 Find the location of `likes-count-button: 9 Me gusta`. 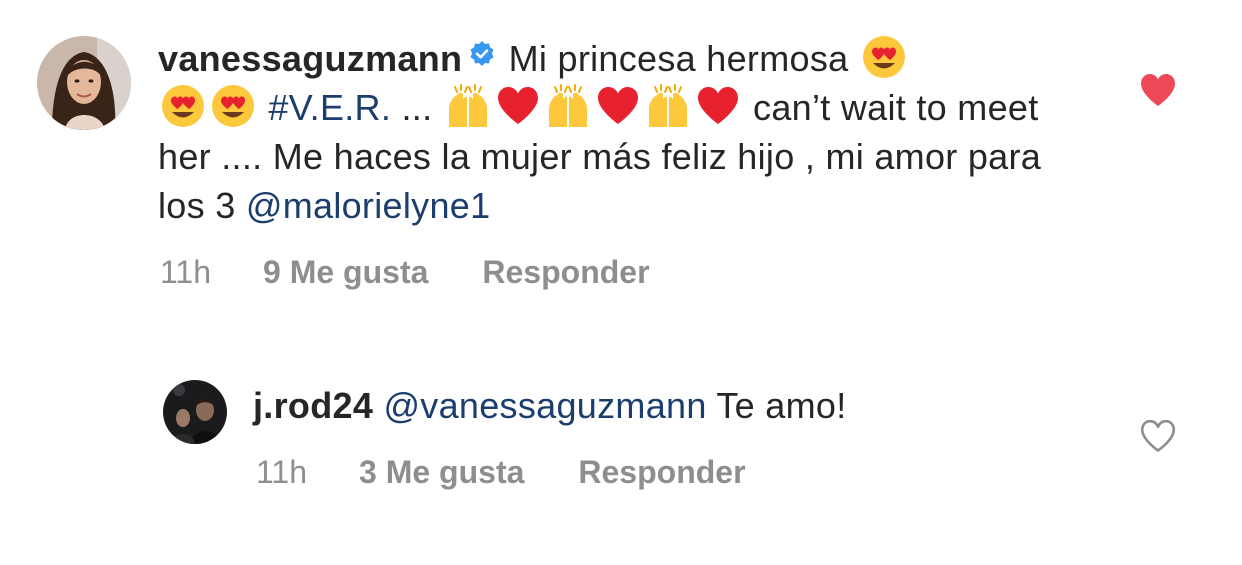

likes-count-button: 9 Me gusta is located at coordinates (345, 272).